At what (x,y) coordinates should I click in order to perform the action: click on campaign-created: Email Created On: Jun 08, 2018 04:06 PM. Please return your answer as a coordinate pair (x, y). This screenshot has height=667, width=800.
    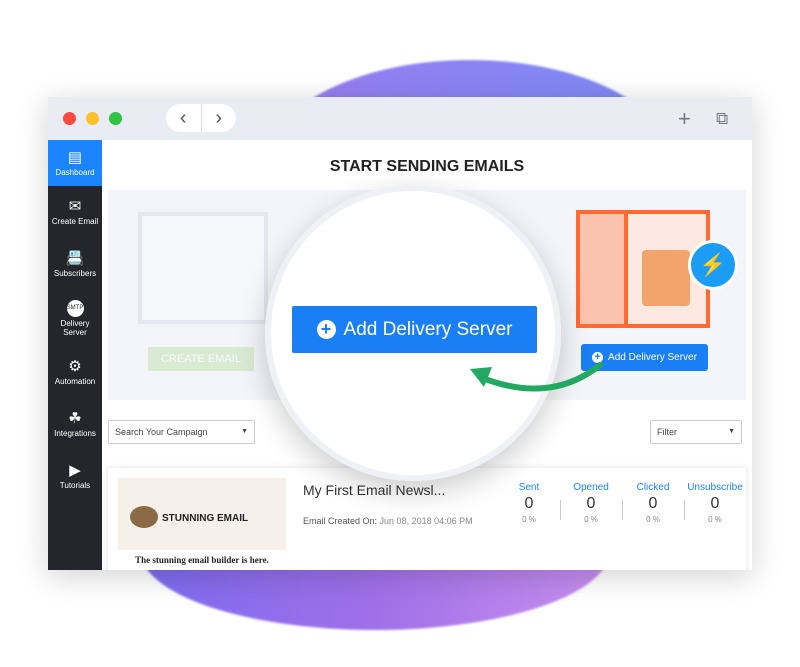
    Looking at the image, I should click on (390, 521).